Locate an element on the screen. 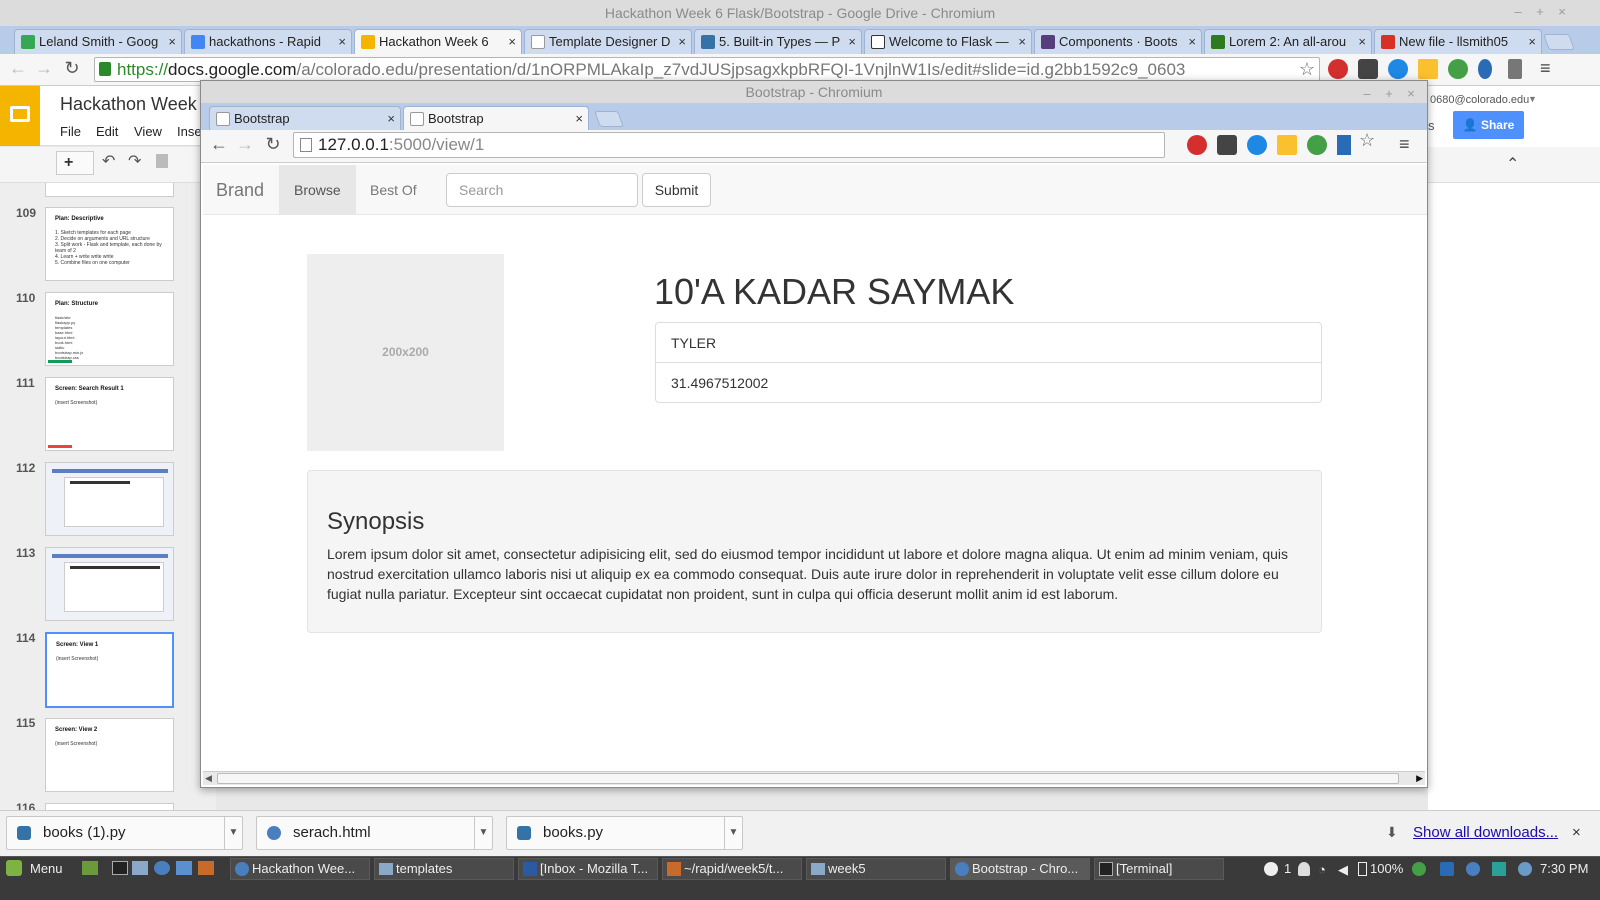 This screenshot has height=900, width=1600. tab-hackathon-week6: Hackathon Week 6 × is located at coordinates (438, 41).